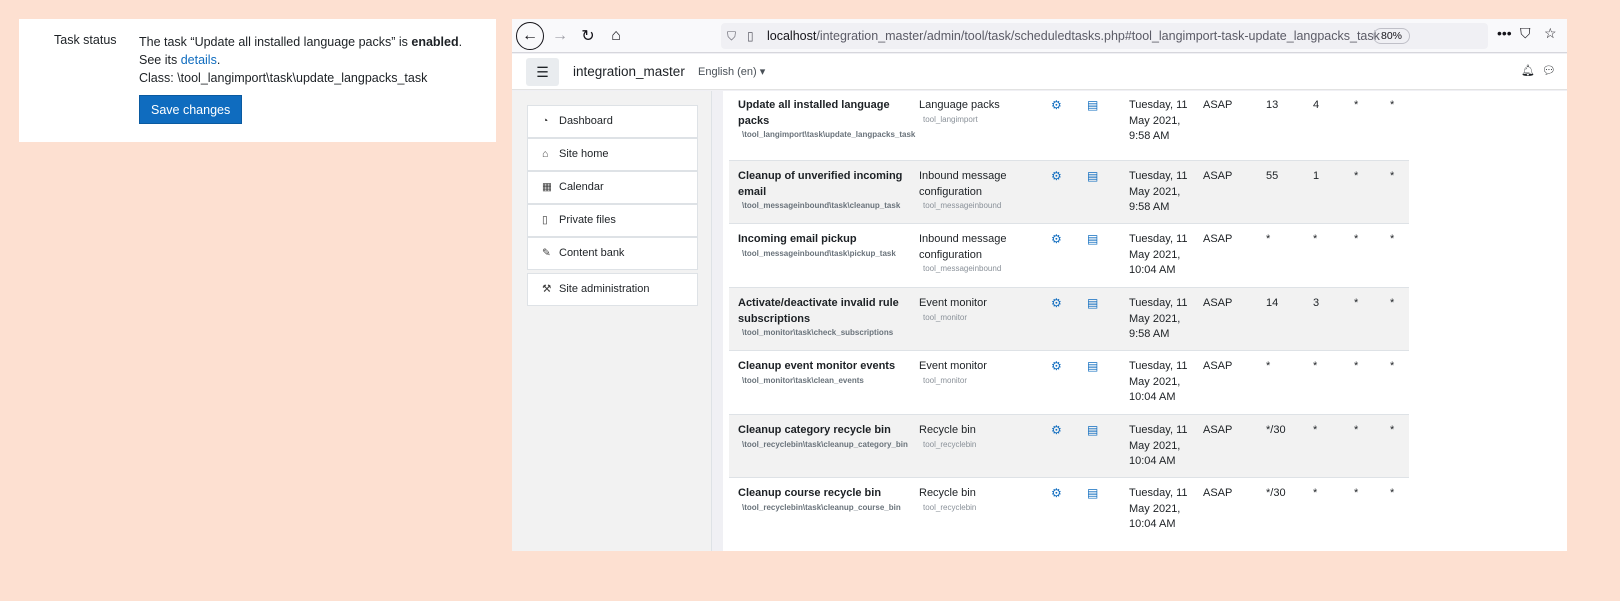 The image size is (1620, 601). What do you see at coordinates (547, 187) in the screenshot?
I see `calendar-icon: ▦` at bounding box center [547, 187].